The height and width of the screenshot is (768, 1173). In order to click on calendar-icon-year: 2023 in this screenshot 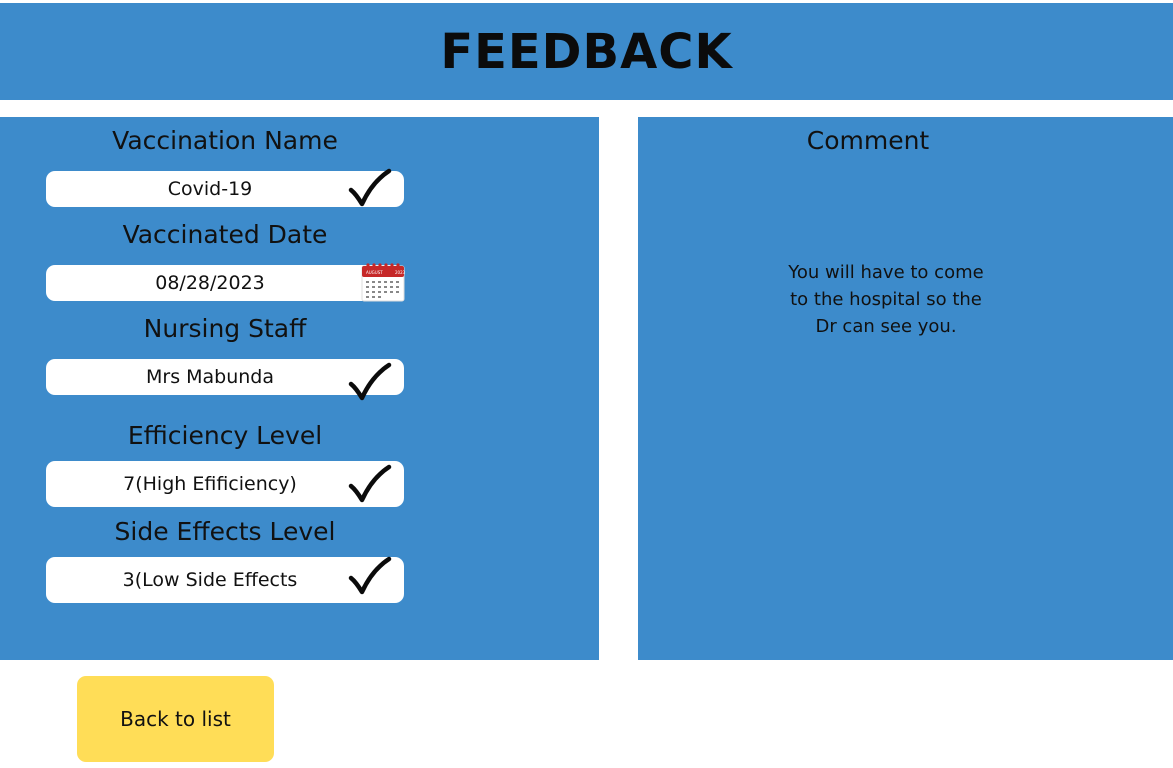, I will do `click(400, 272)`.